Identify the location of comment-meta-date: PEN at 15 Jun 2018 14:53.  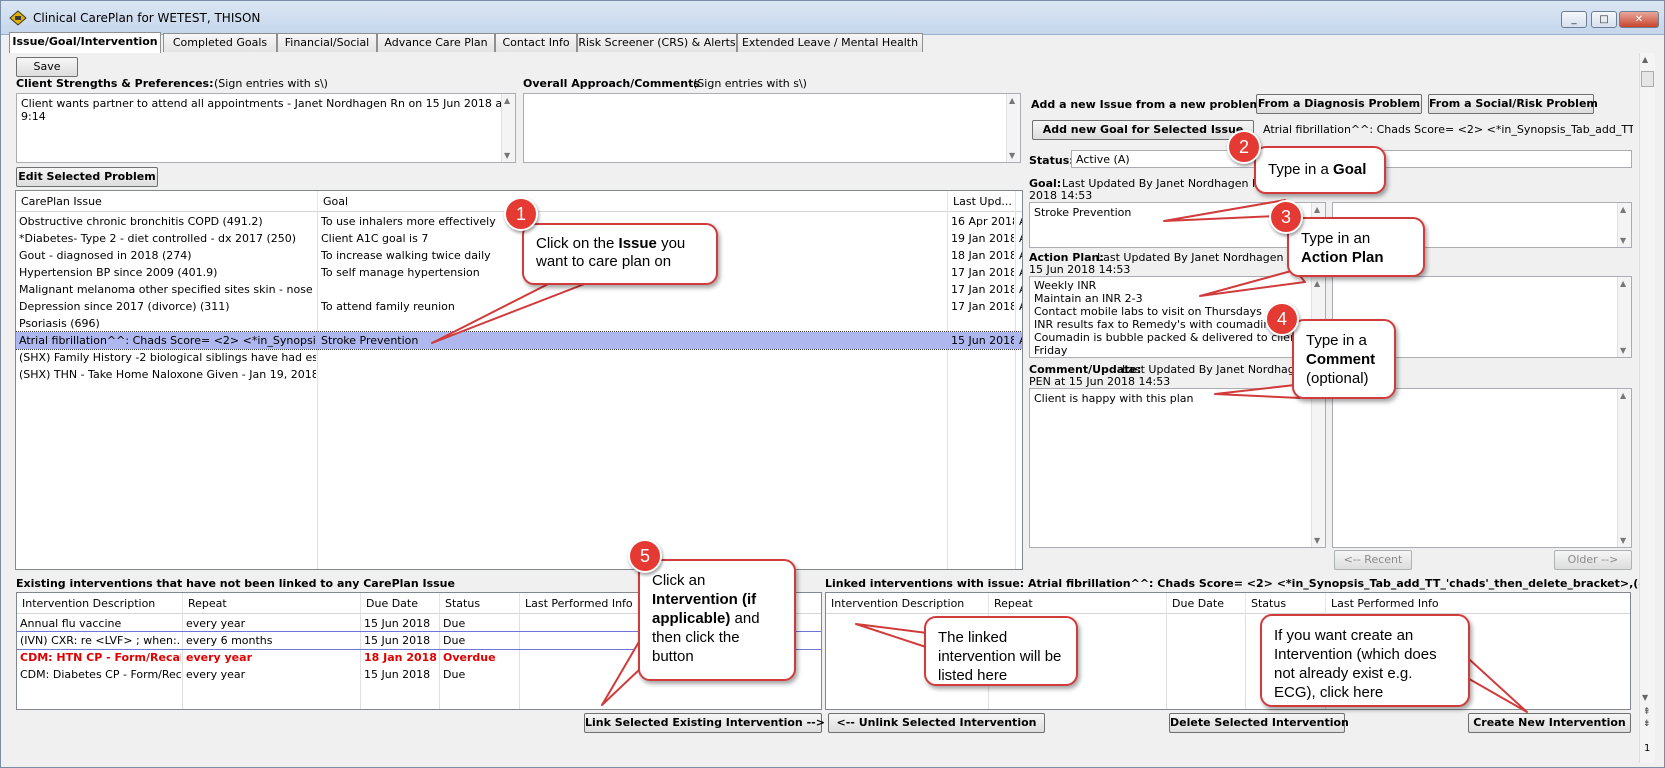
(1100, 381).